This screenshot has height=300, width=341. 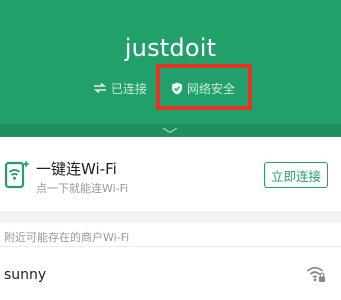 I want to click on oneclick-title: 一键连Wi-Fi, so click(x=76, y=169).